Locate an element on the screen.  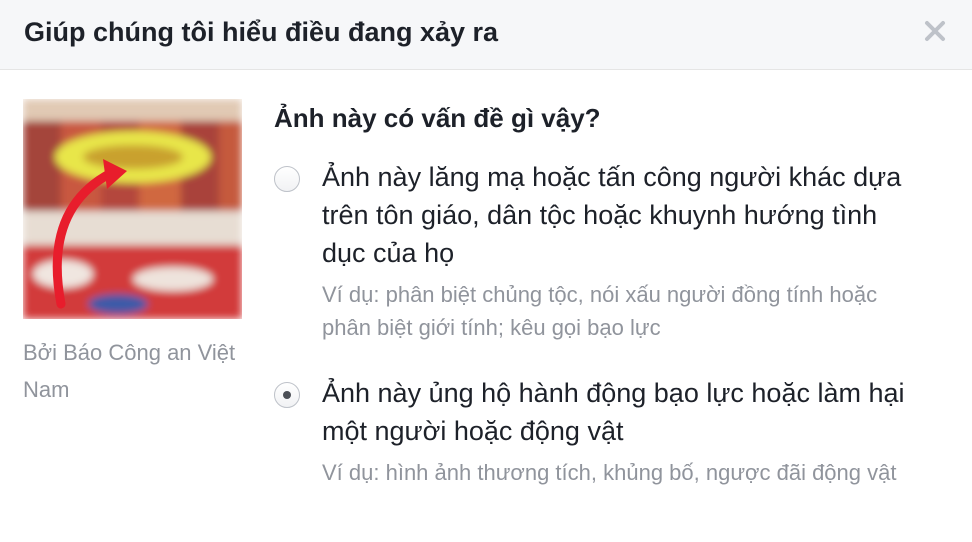
dialog-header: Giúp chúng tôi hiểu điều đang xảy ra is located at coordinates (486, 35).